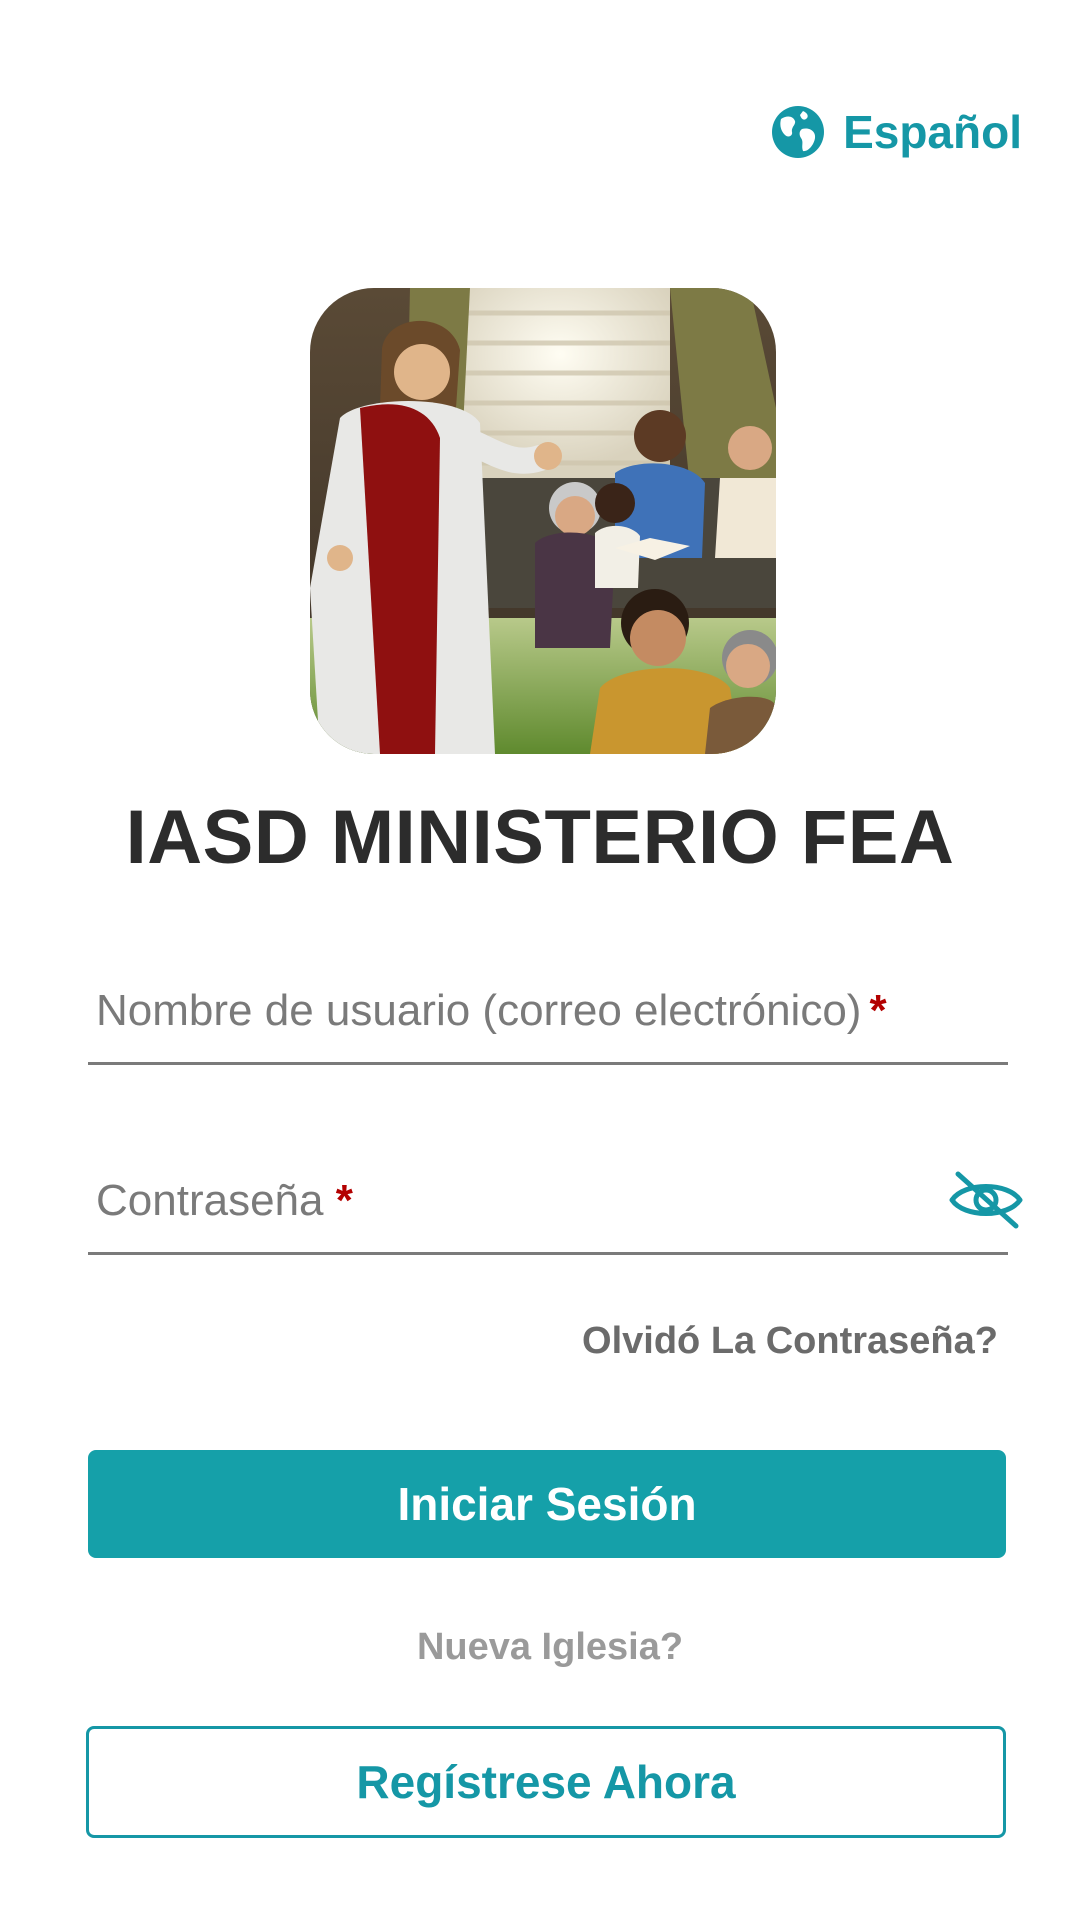 The width and height of the screenshot is (1080, 1920). What do you see at coordinates (548, 1201) in the screenshot?
I see `password-input` at bounding box center [548, 1201].